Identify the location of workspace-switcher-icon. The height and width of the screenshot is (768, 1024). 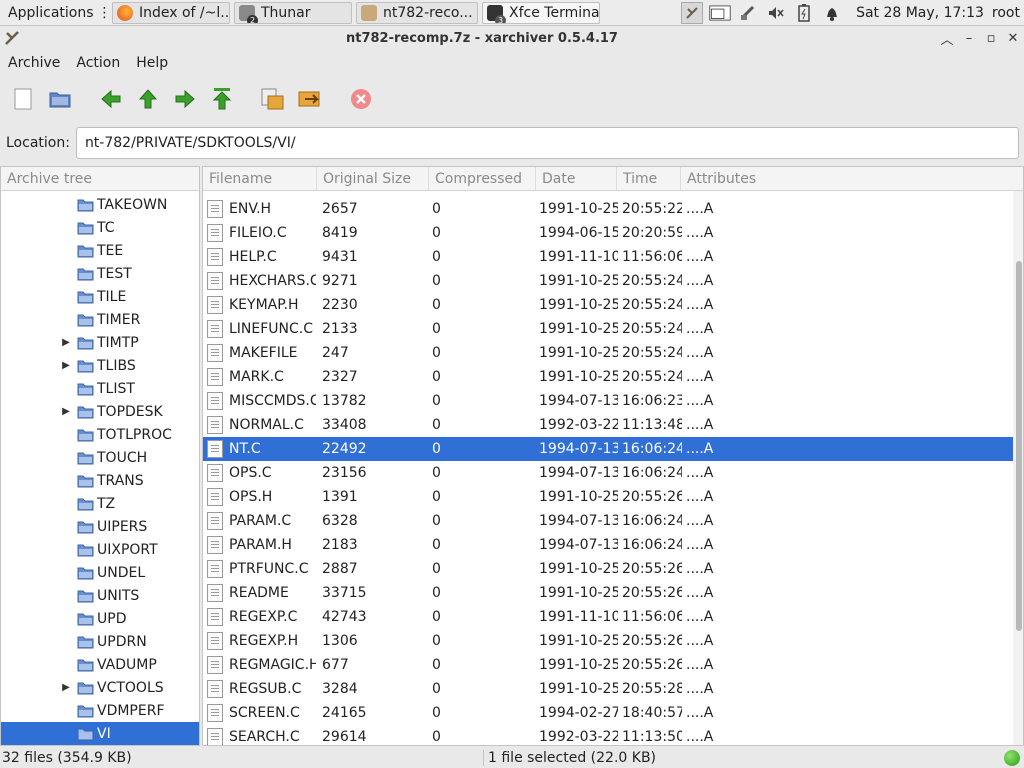
(720, 13).